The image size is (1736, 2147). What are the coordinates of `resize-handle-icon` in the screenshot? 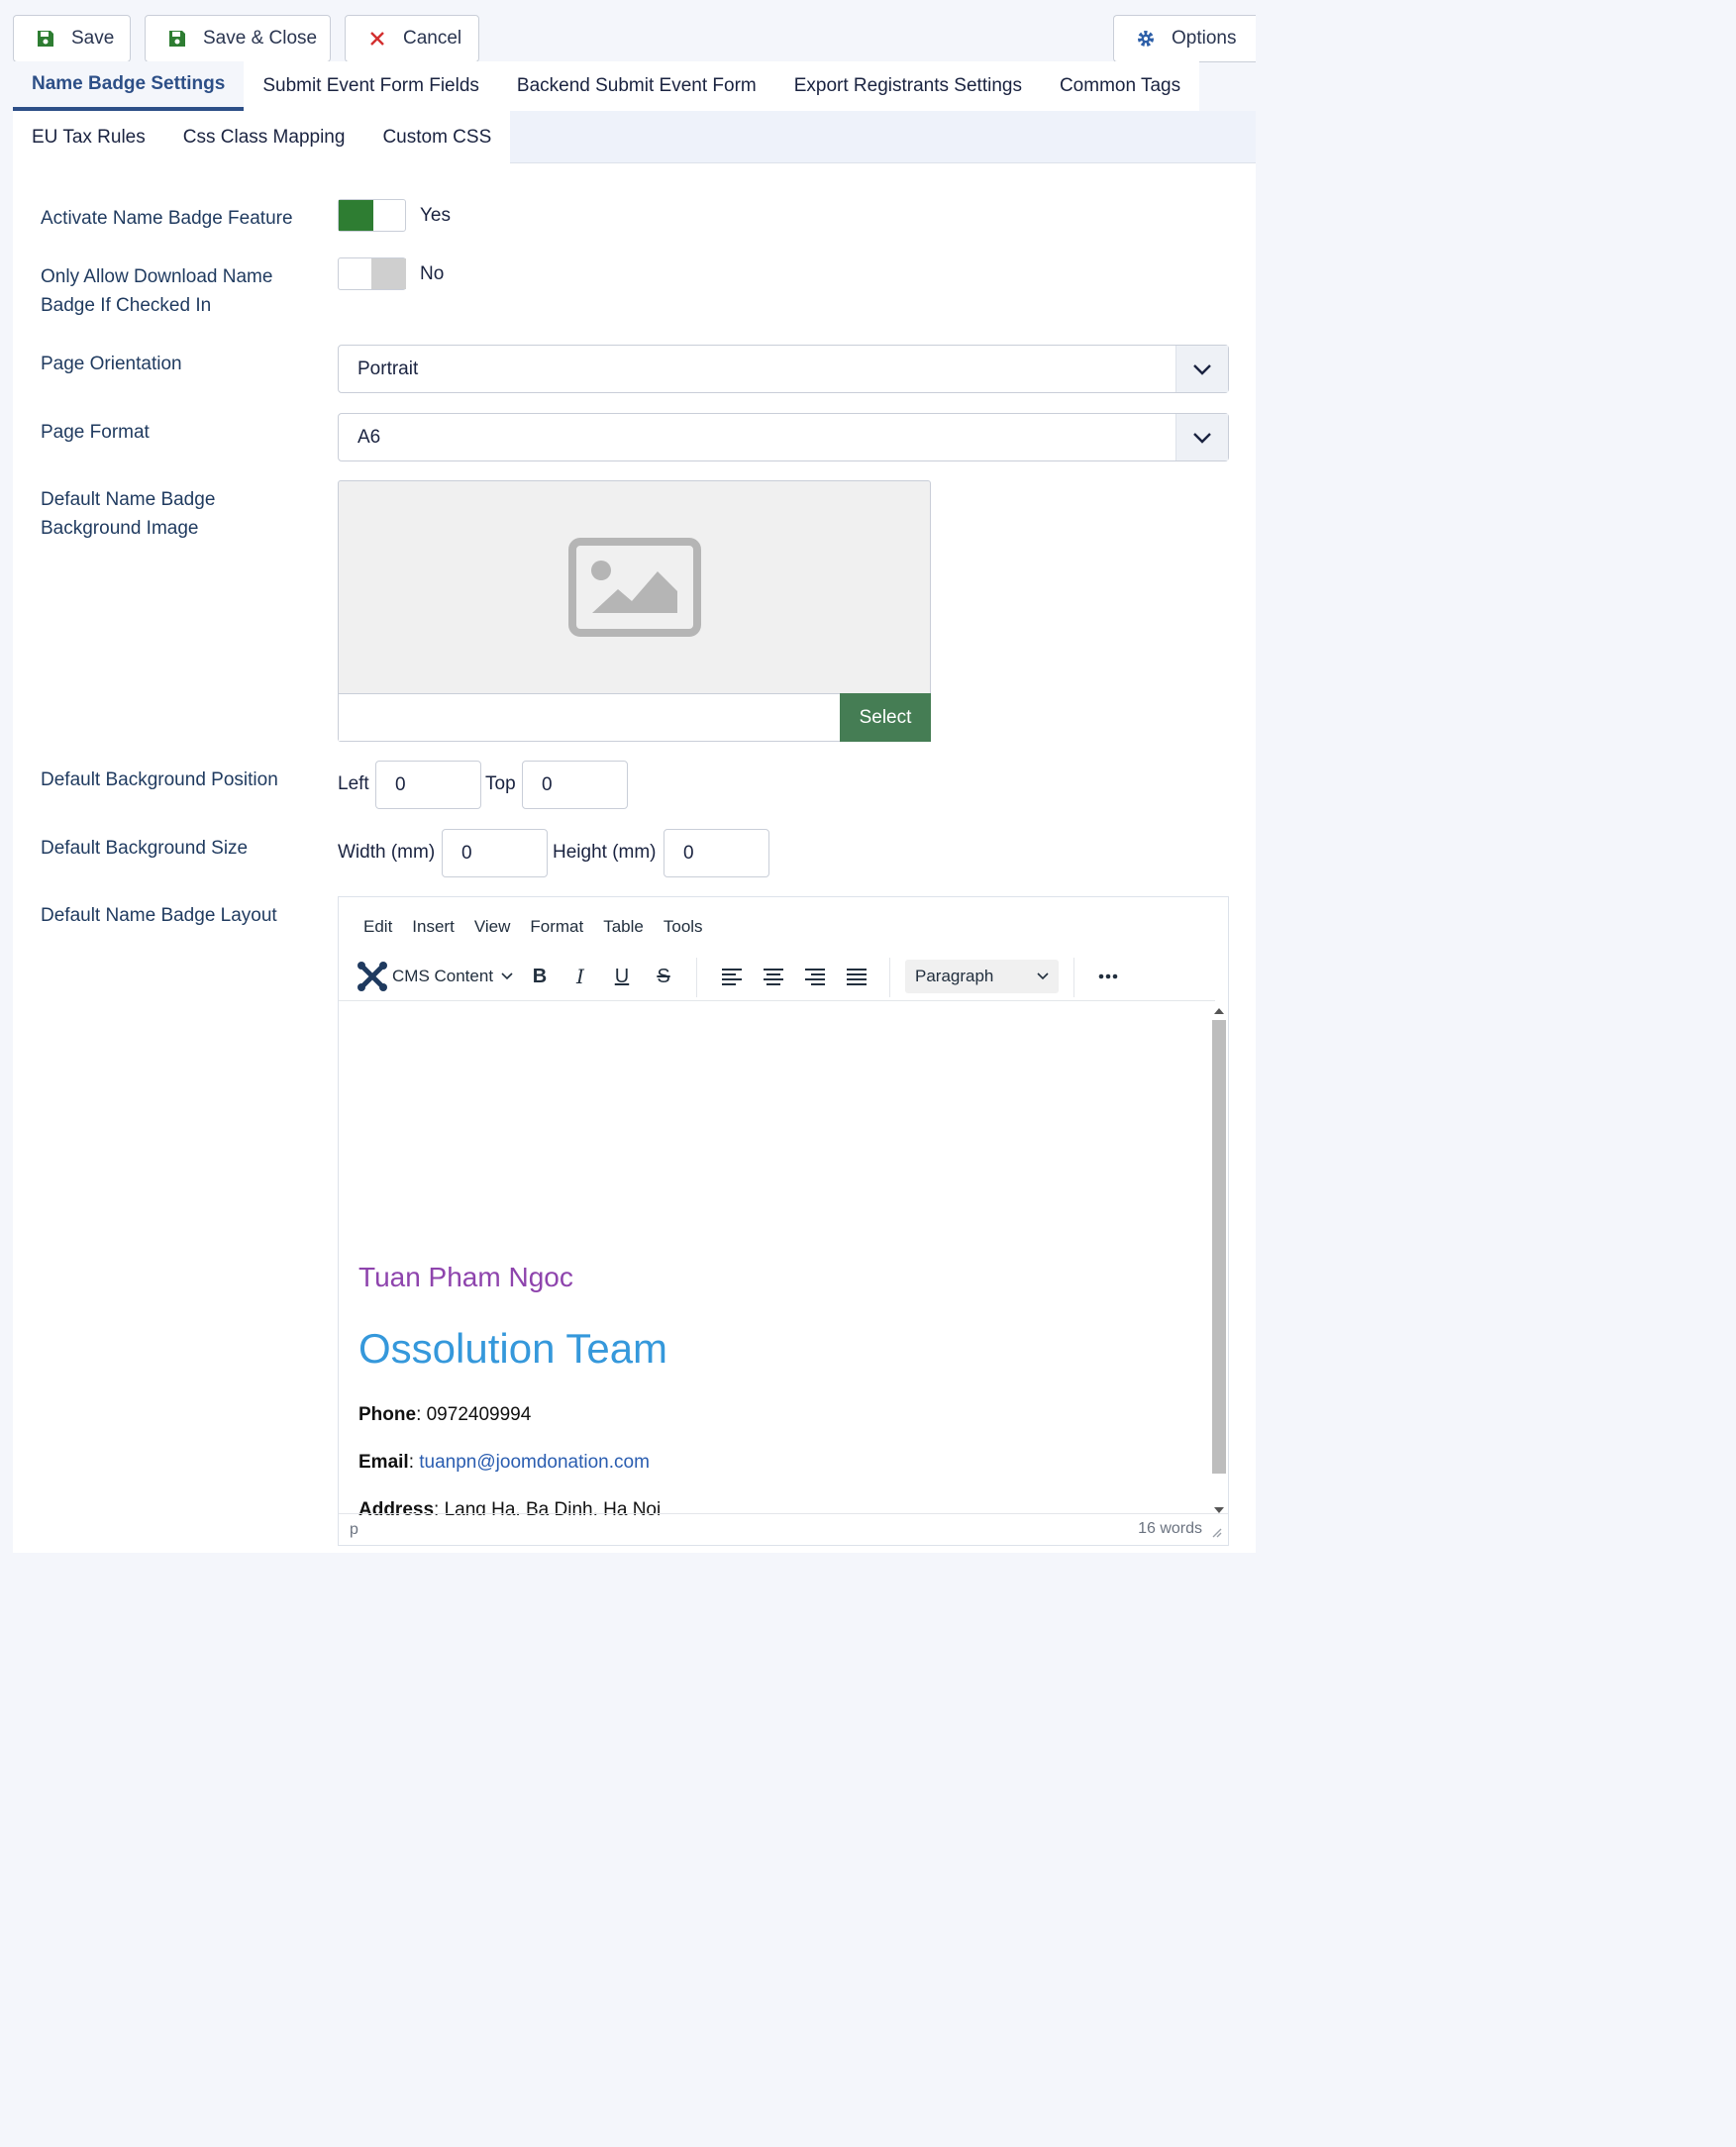 It's located at (1216, 1532).